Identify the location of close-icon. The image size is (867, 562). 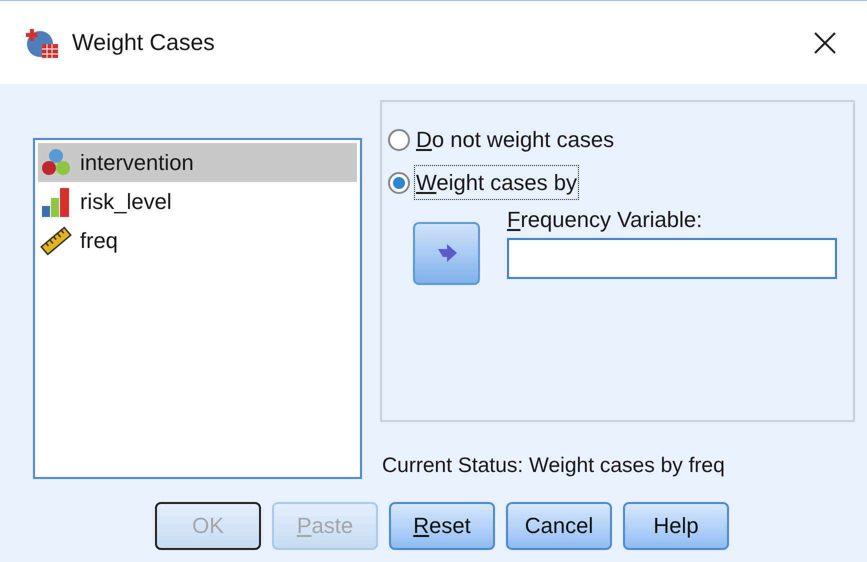
(825, 42).